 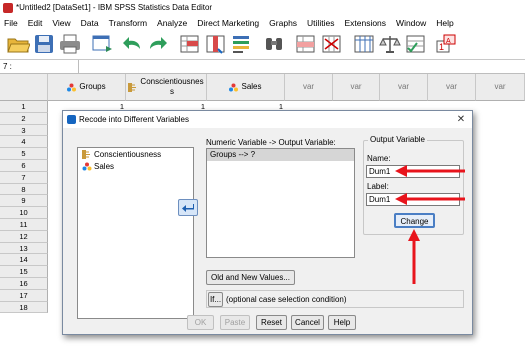 What do you see at coordinates (366, 23) in the screenshot?
I see `menu-extensions: Extensions` at bounding box center [366, 23].